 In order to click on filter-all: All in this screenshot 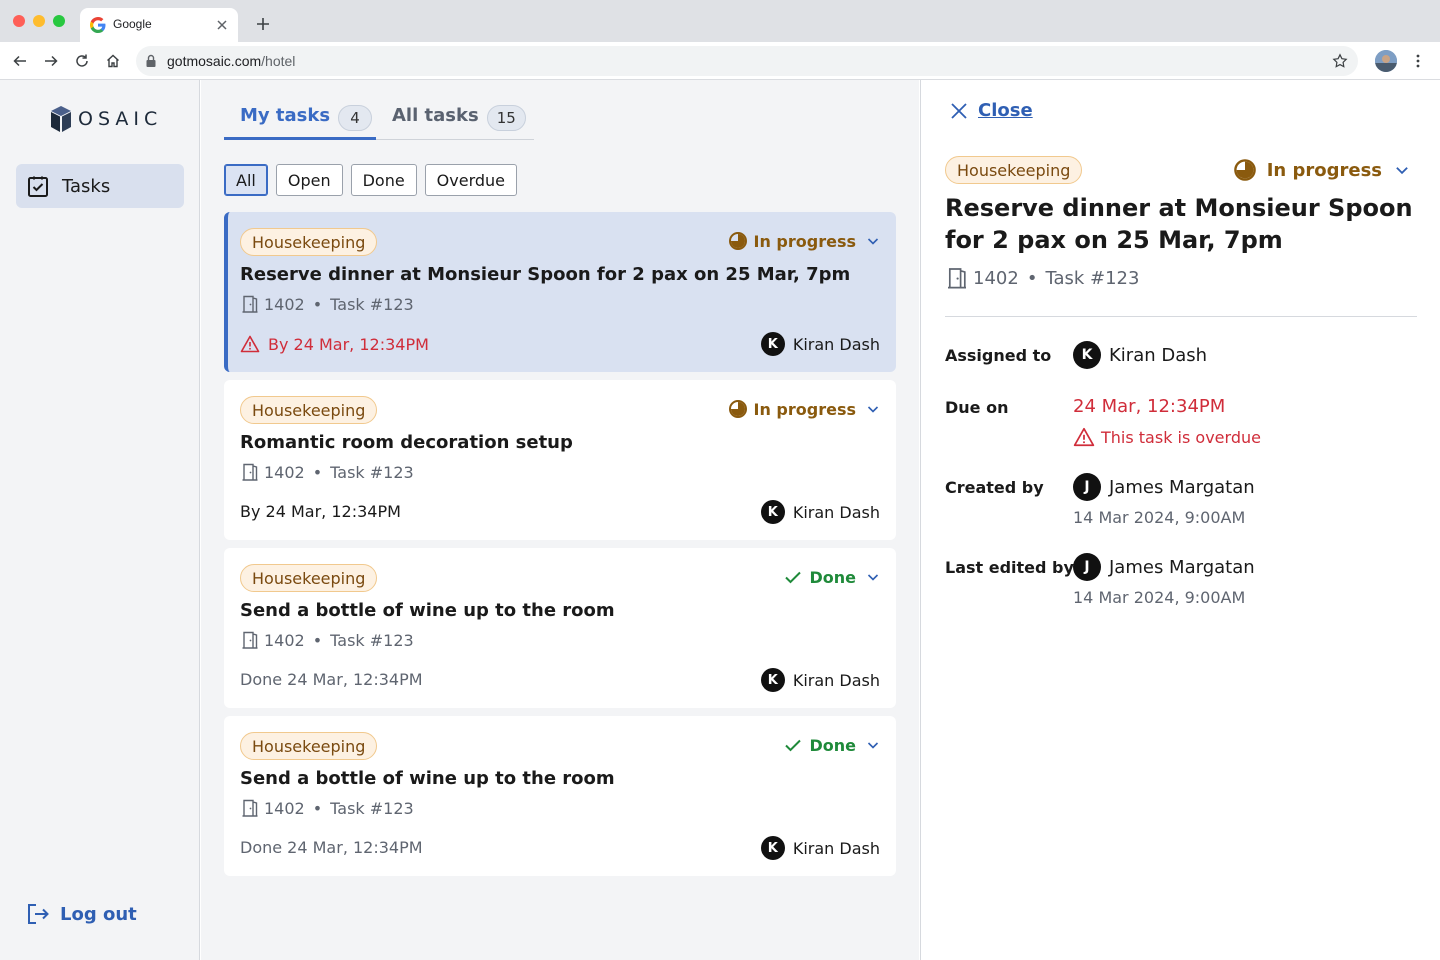, I will do `click(246, 180)`.